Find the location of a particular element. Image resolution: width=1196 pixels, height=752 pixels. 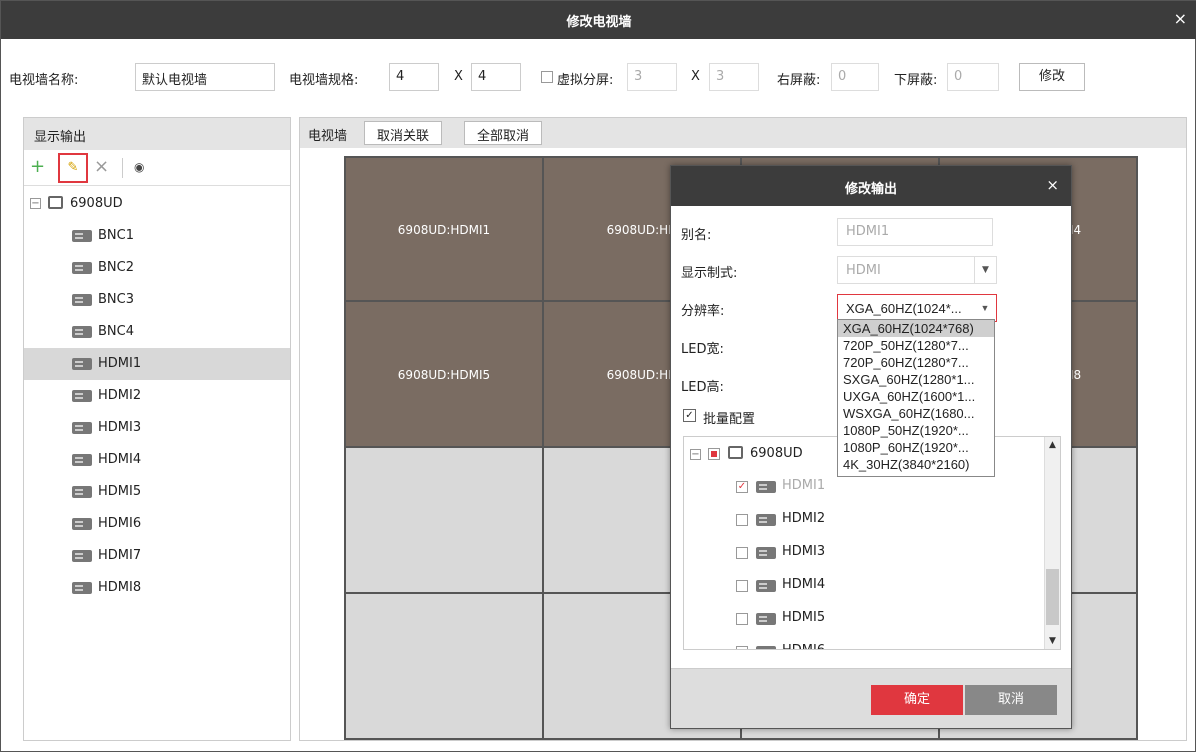

display-mode-select: HDMI ▼ is located at coordinates (917, 270).